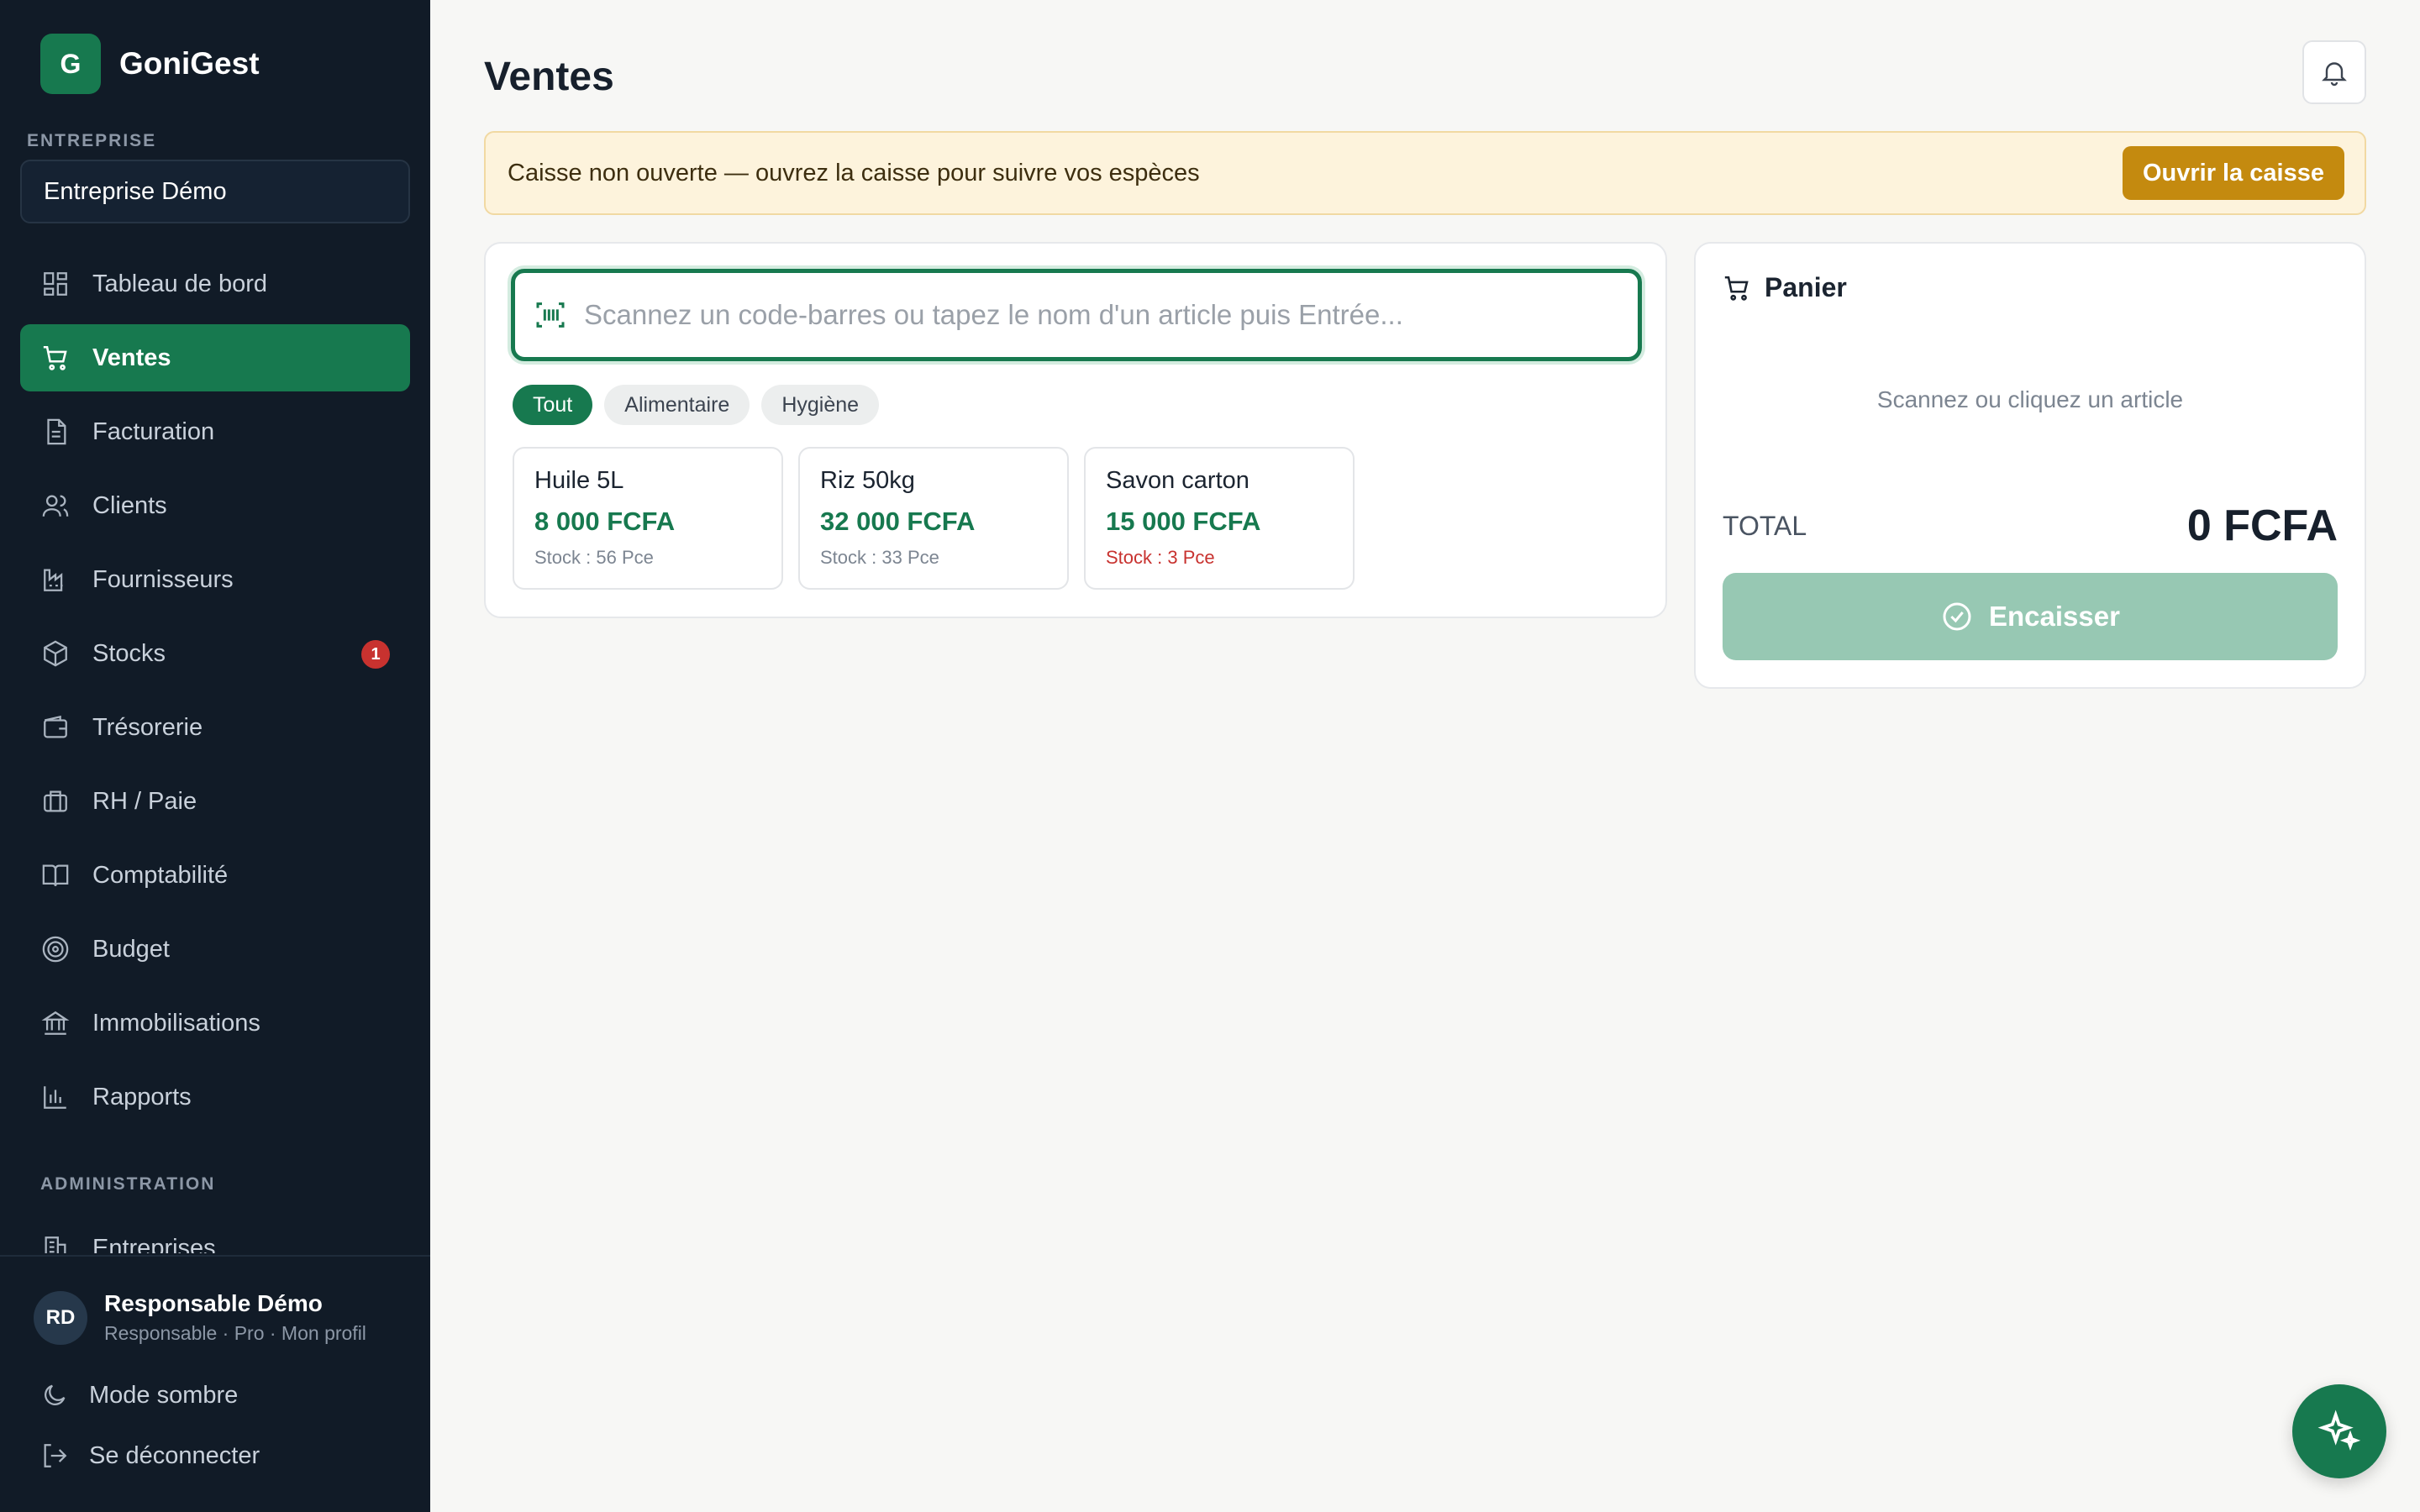 The image size is (2420, 1512). What do you see at coordinates (898, 521) in the screenshot?
I see `product-price: 32 000 FCFA` at bounding box center [898, 521].